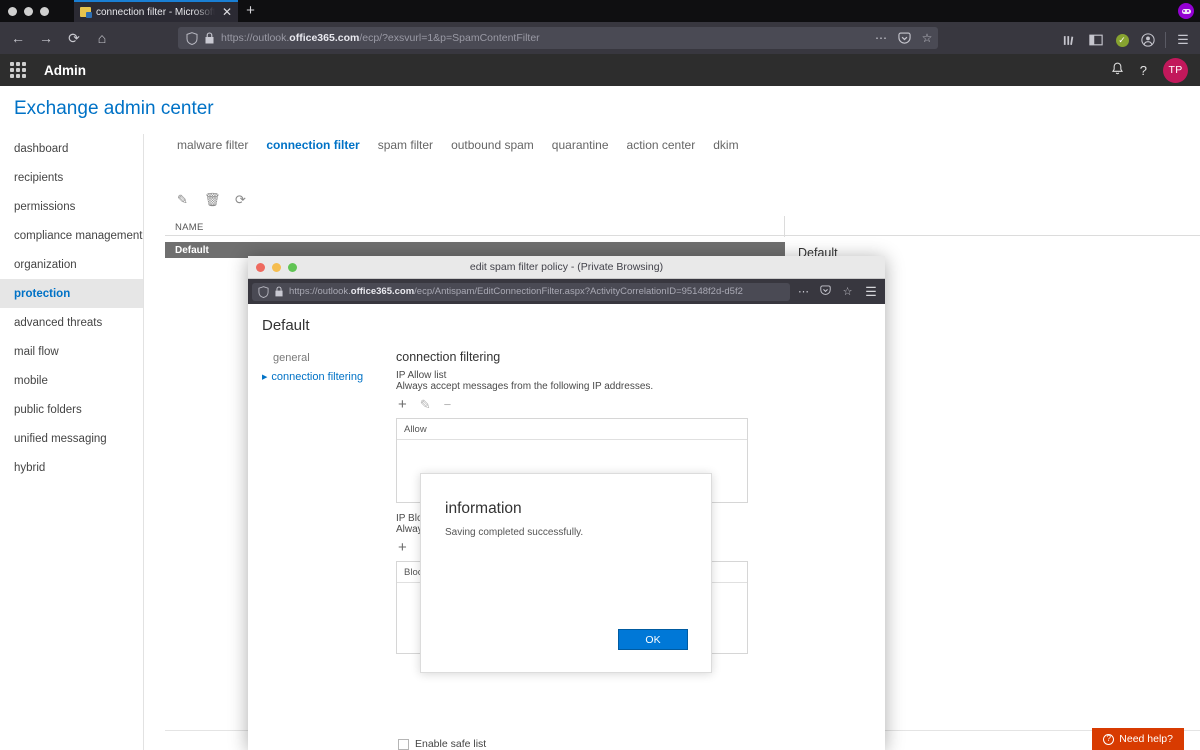 The image size is (1200, 750). What do you see at coordinates (312, 145) in the screenshot?
I see `tab-connection-filter: connection filter` at bounding box center [312, 145].